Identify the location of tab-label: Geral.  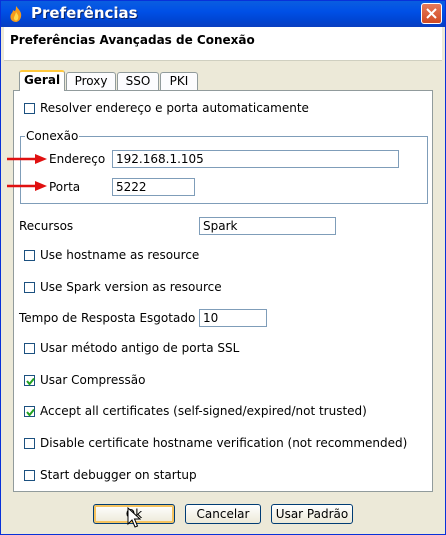
(42, 80).